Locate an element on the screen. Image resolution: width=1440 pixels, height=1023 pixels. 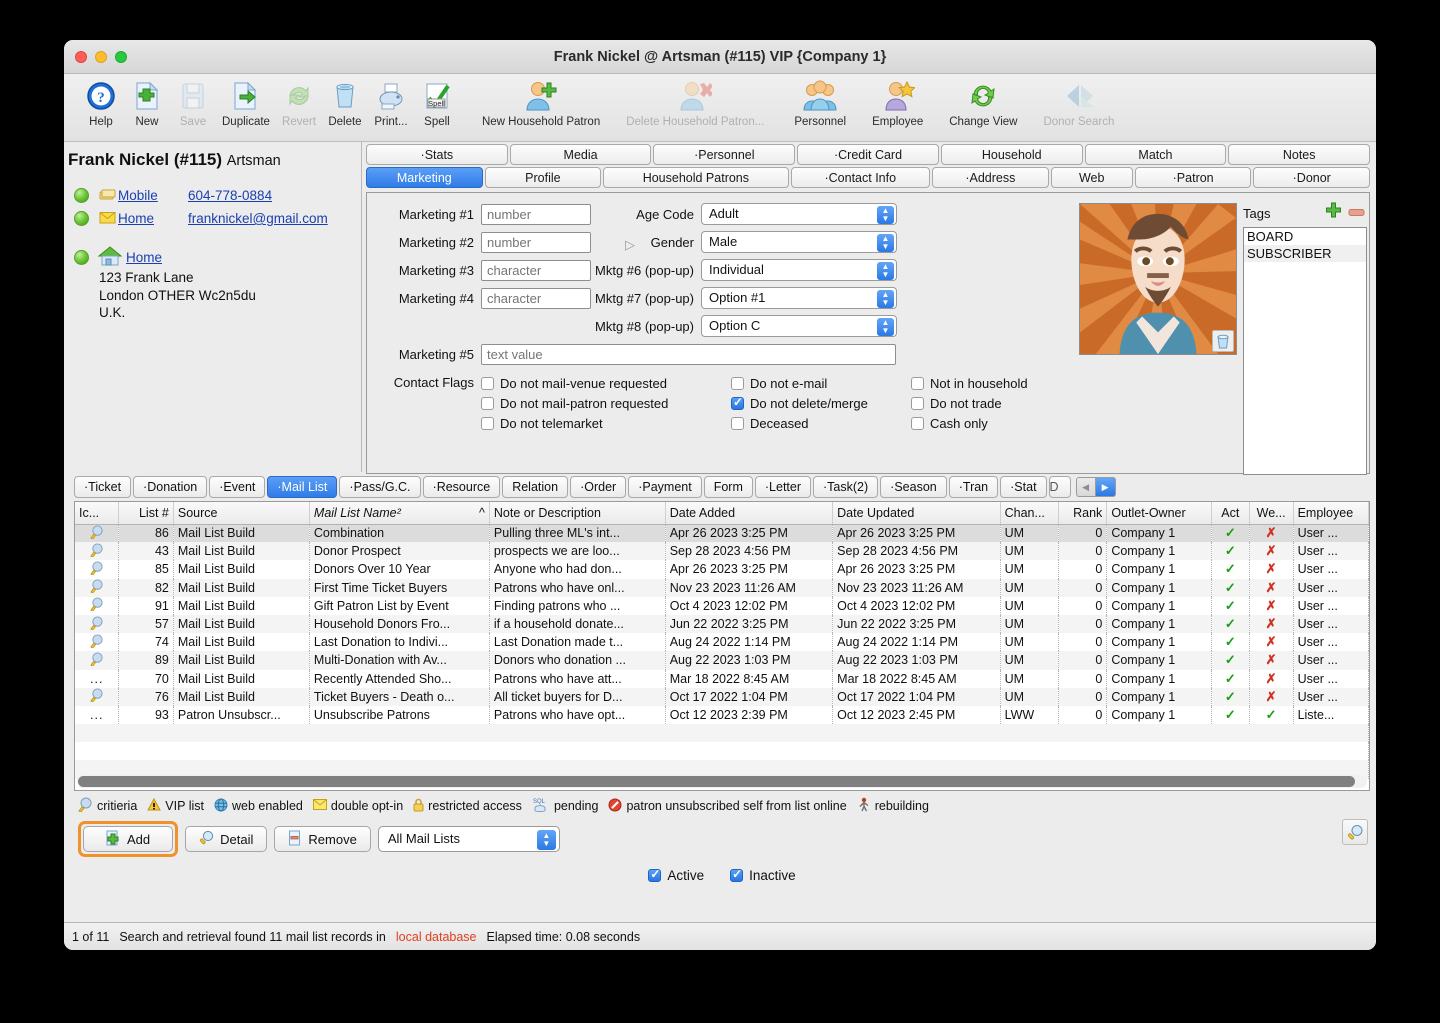
bottom-tab-stat: ·Stat is located at coordinates (1023, 487).